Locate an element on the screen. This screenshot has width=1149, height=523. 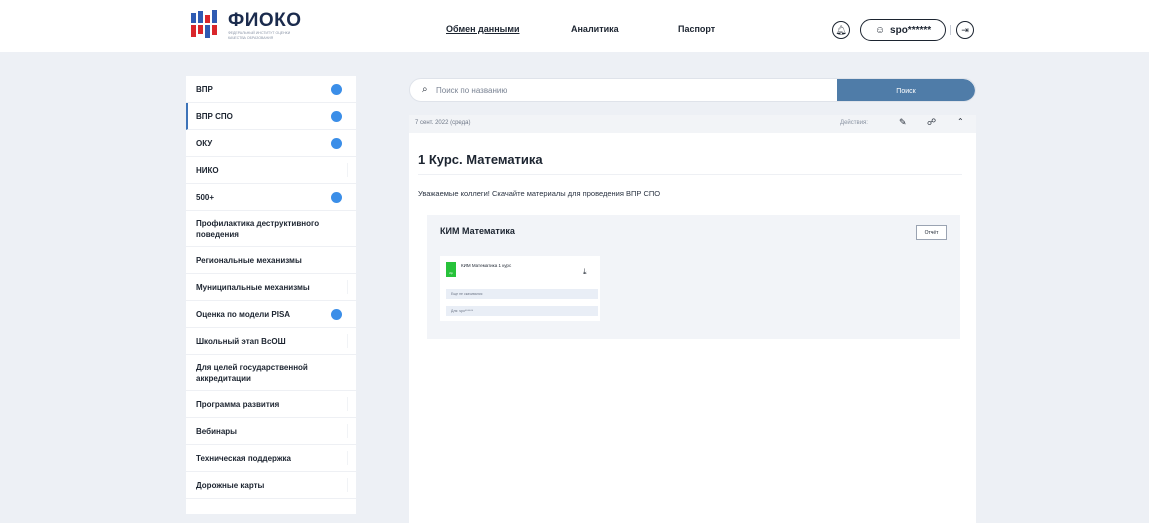
user-icon: ☺ is located at coordinates (880, 30).